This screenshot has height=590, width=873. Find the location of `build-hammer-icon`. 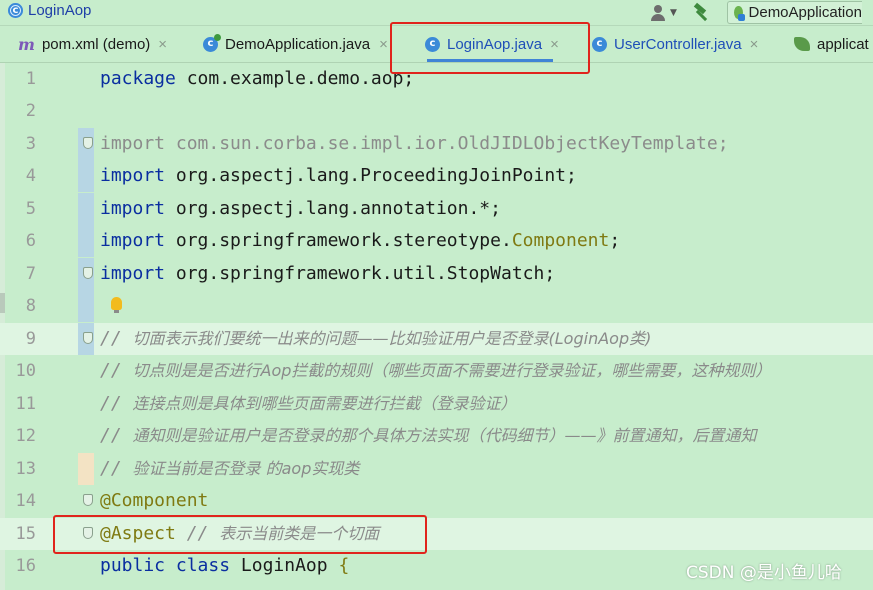

build-hammer-icon is located at coordinates (702, 13).